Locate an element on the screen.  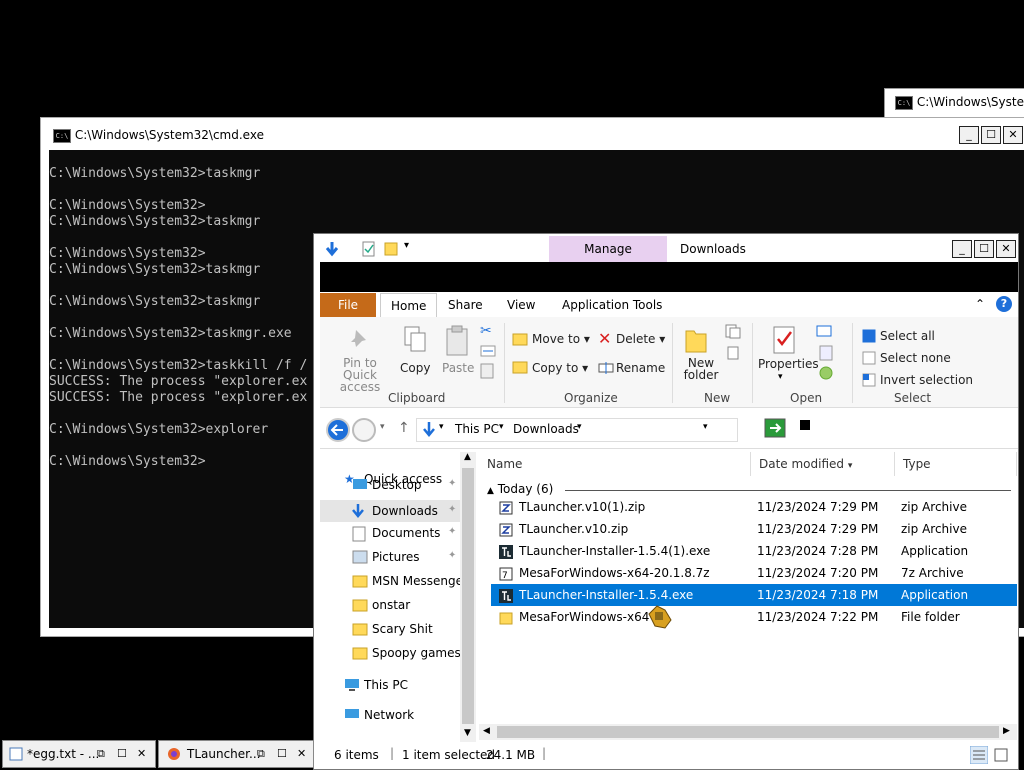
select-none-button: Select none is located at coordinates (915, 358).